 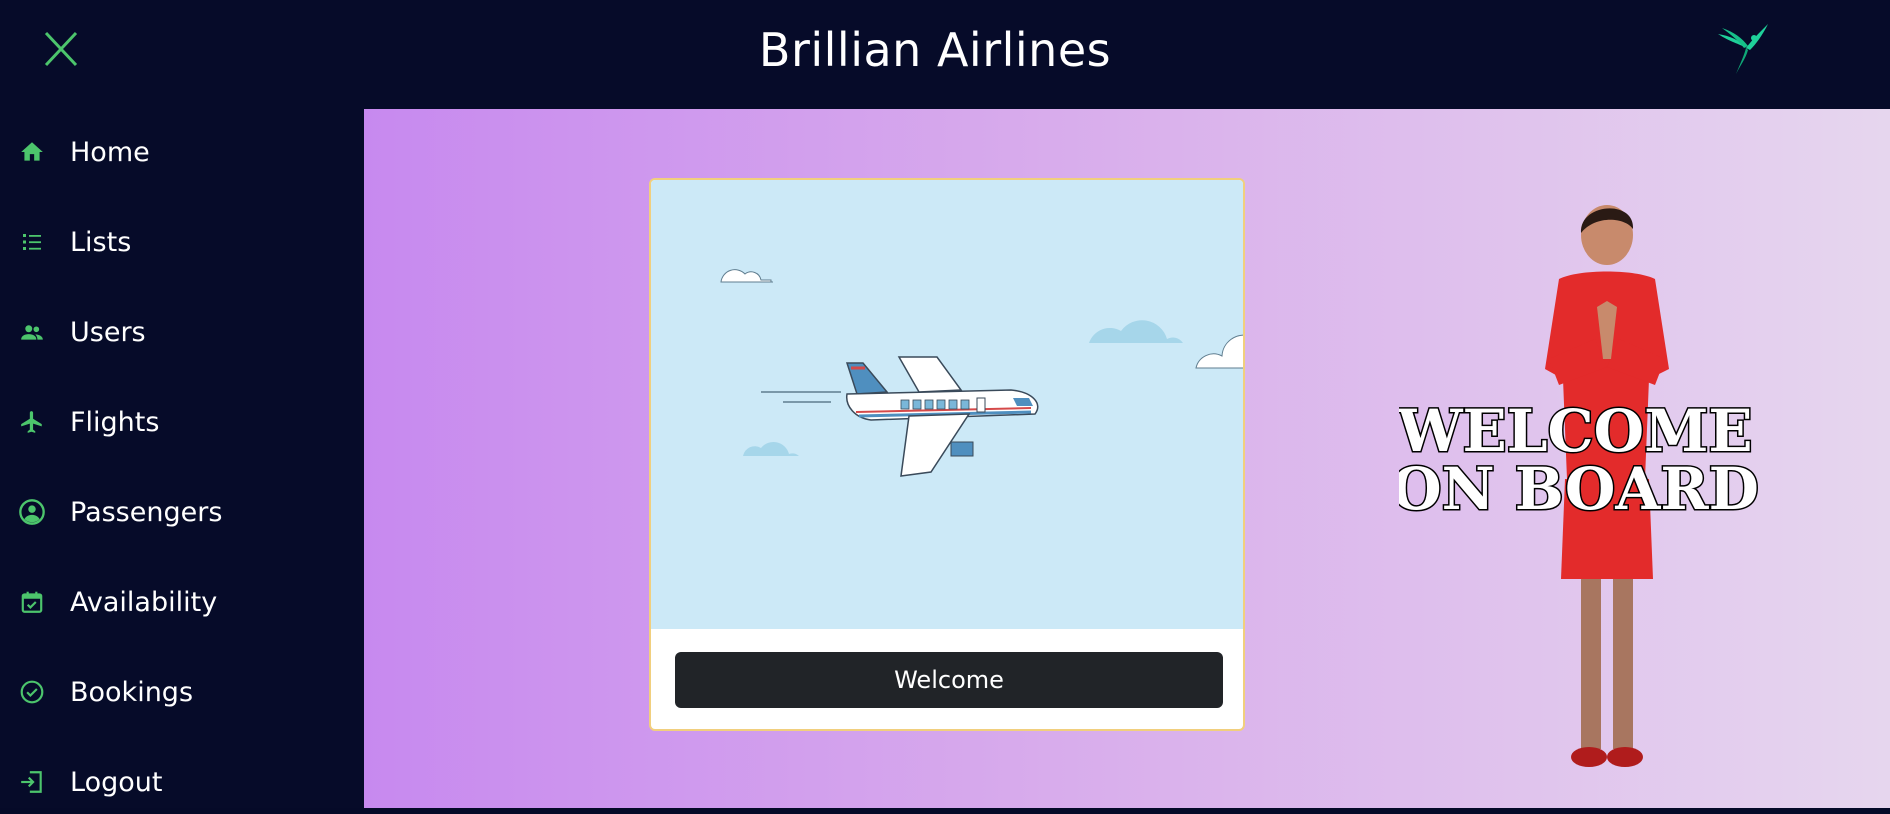 I want to click on sidebar-item-label: Bookings, so click(x=132, y=692).